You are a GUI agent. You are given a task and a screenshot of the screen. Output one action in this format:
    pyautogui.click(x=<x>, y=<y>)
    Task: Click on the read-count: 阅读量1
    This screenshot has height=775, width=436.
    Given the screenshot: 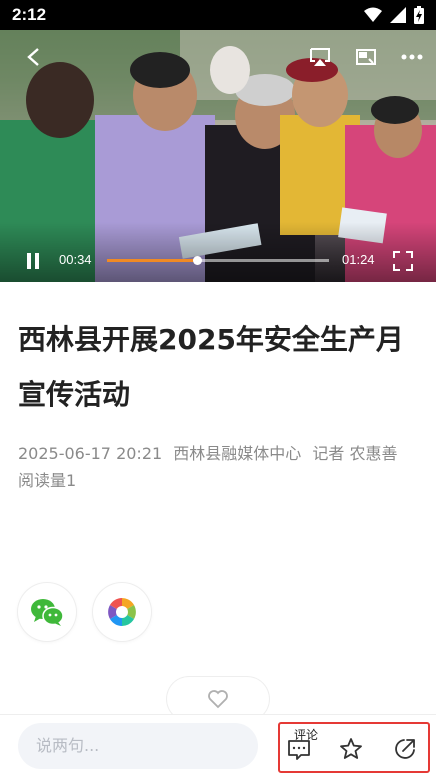 What is the action you would take?
    pyautogui.click(x=47, y=480)
    